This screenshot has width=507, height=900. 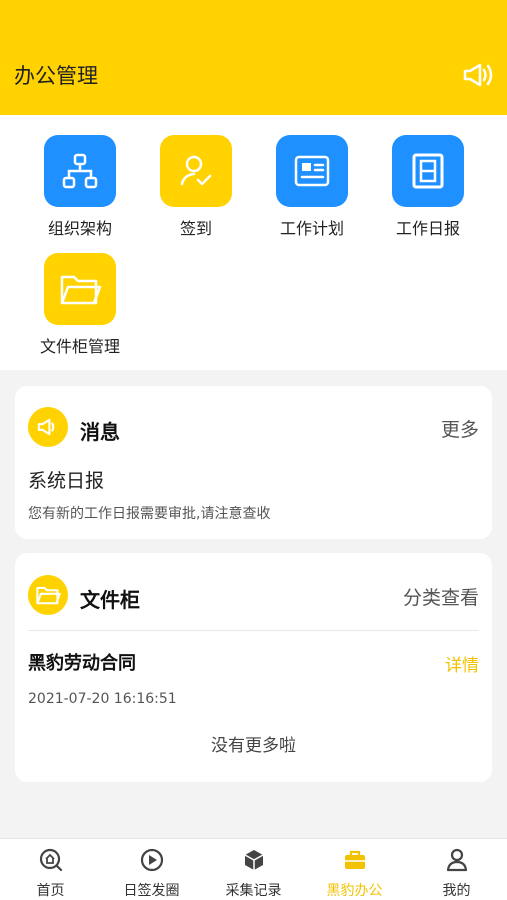 What do you see at coordinates (478, 75) in the screenshot?
I see `announcement-icon` at bounding box center [478, 75].